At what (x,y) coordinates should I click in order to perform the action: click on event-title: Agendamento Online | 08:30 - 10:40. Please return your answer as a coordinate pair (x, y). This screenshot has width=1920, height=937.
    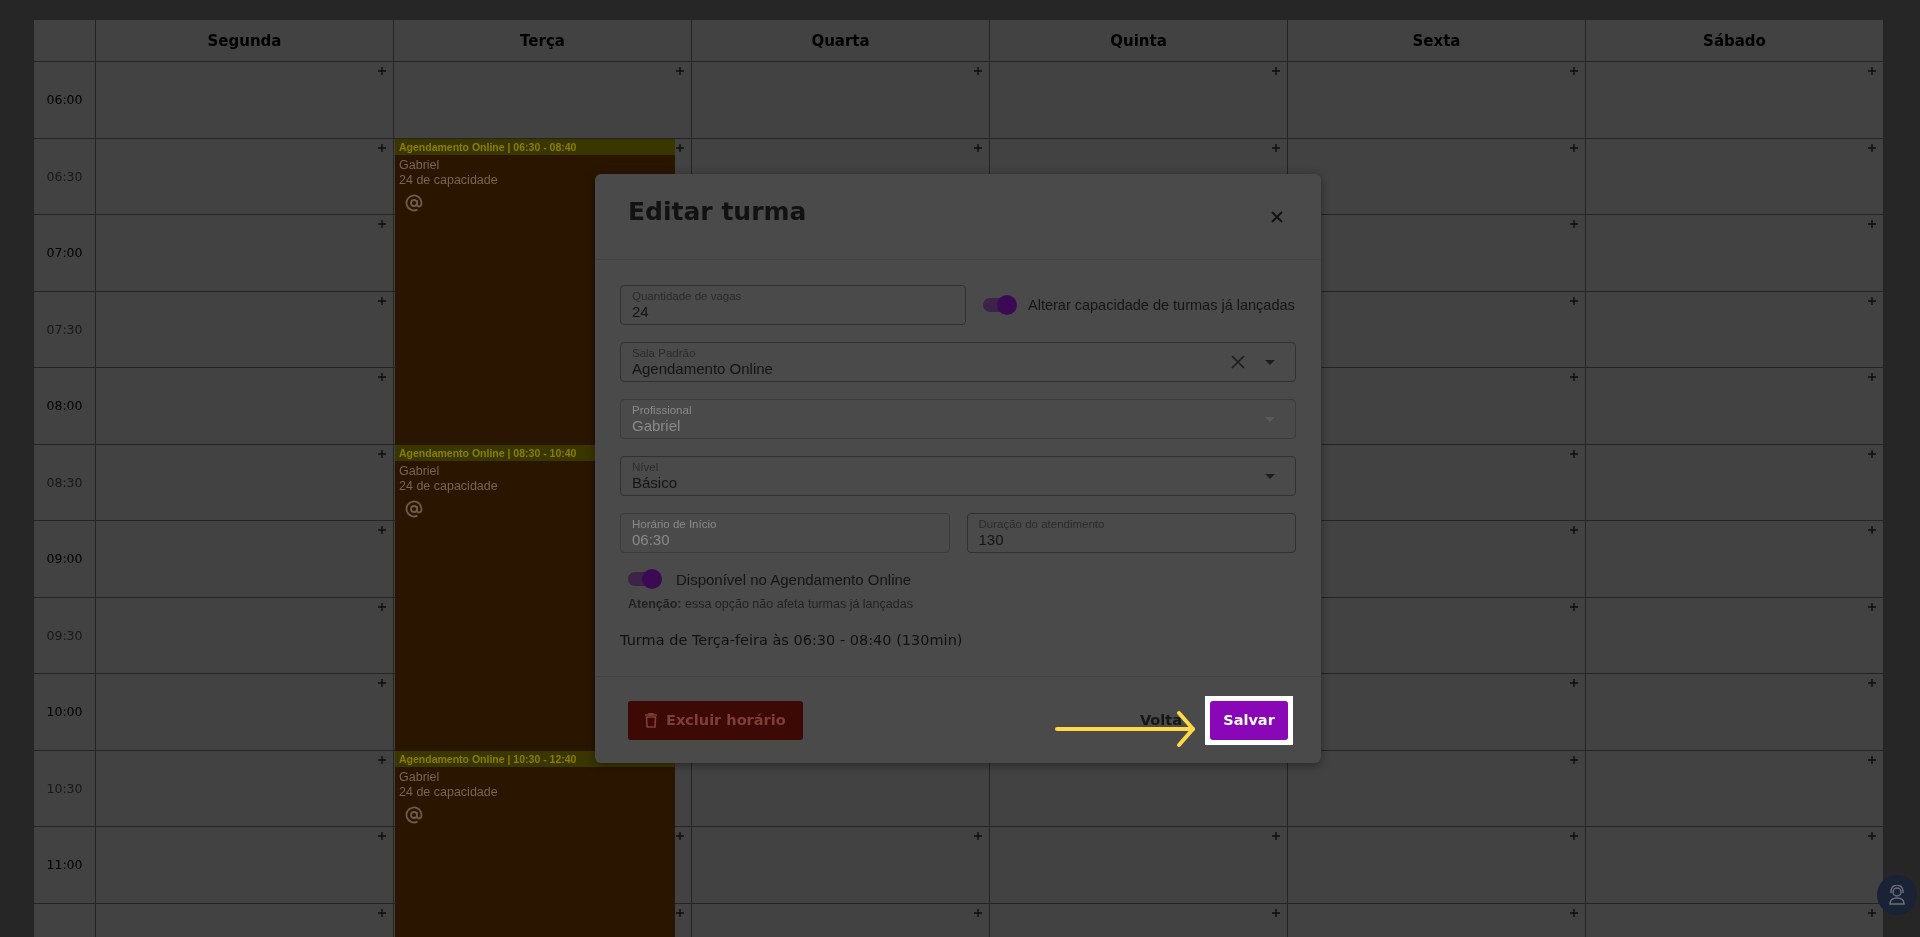
    Looking at the image, I should click on (488, 452).